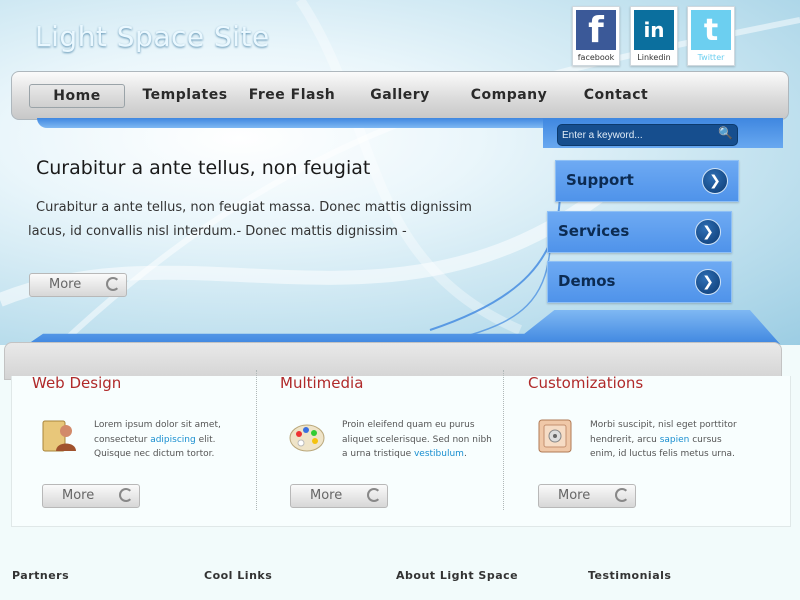 The image size is (800, 600). Describe the element at coordinates (465, 454) in the screenshot. I see `feature-text-part: .` at that location.